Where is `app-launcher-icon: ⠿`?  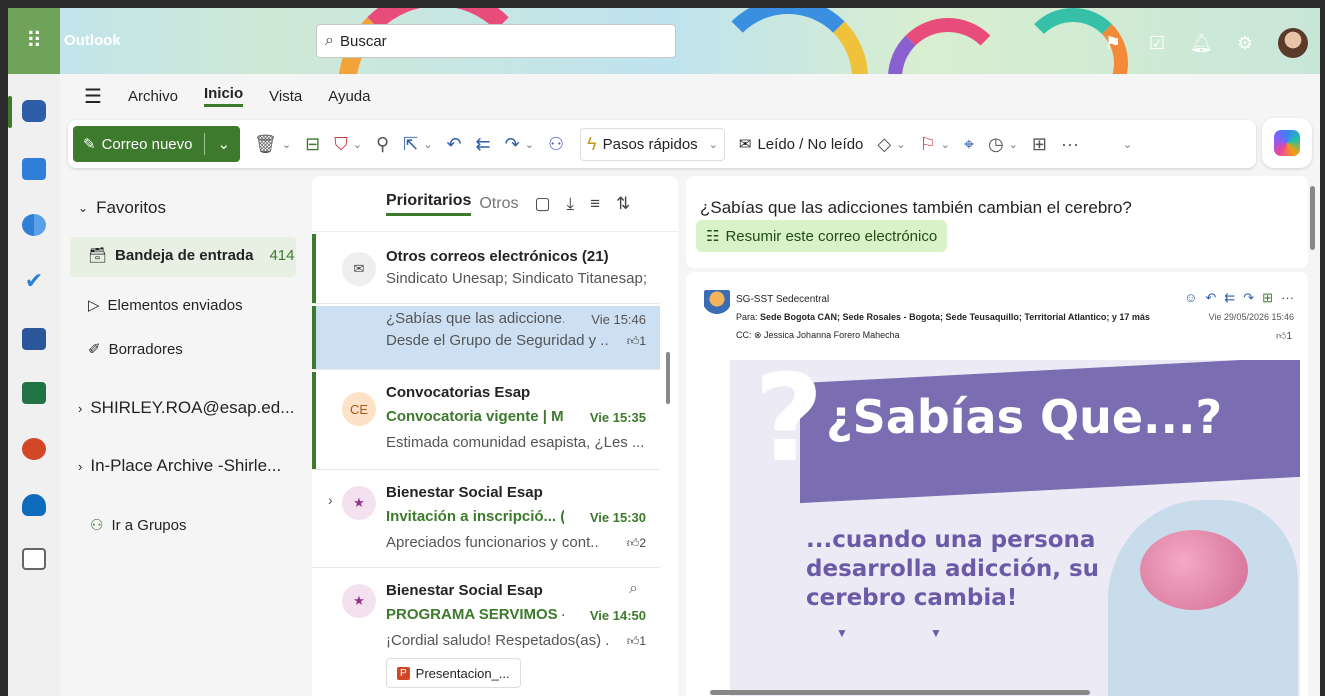 app-launcher-icon: ⠿ is located at coordinates (34, 41).